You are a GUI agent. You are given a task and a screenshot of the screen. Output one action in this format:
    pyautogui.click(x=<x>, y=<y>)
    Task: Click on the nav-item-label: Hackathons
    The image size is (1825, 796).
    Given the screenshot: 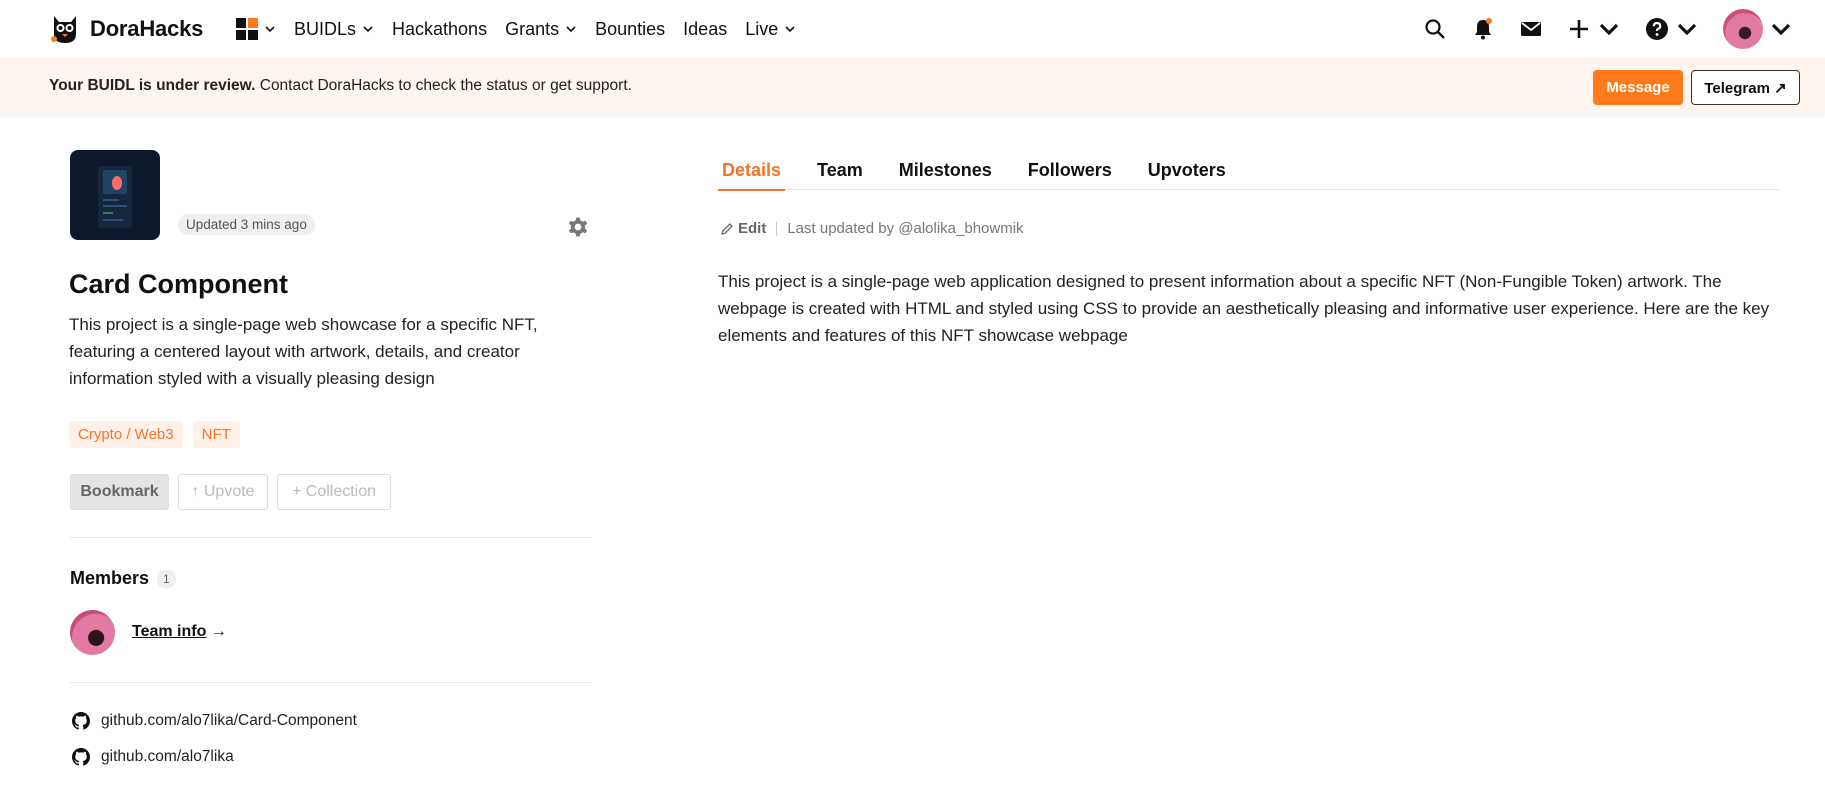 What is the action you would take?
    pyautogui.click(x=440, y=28)
    